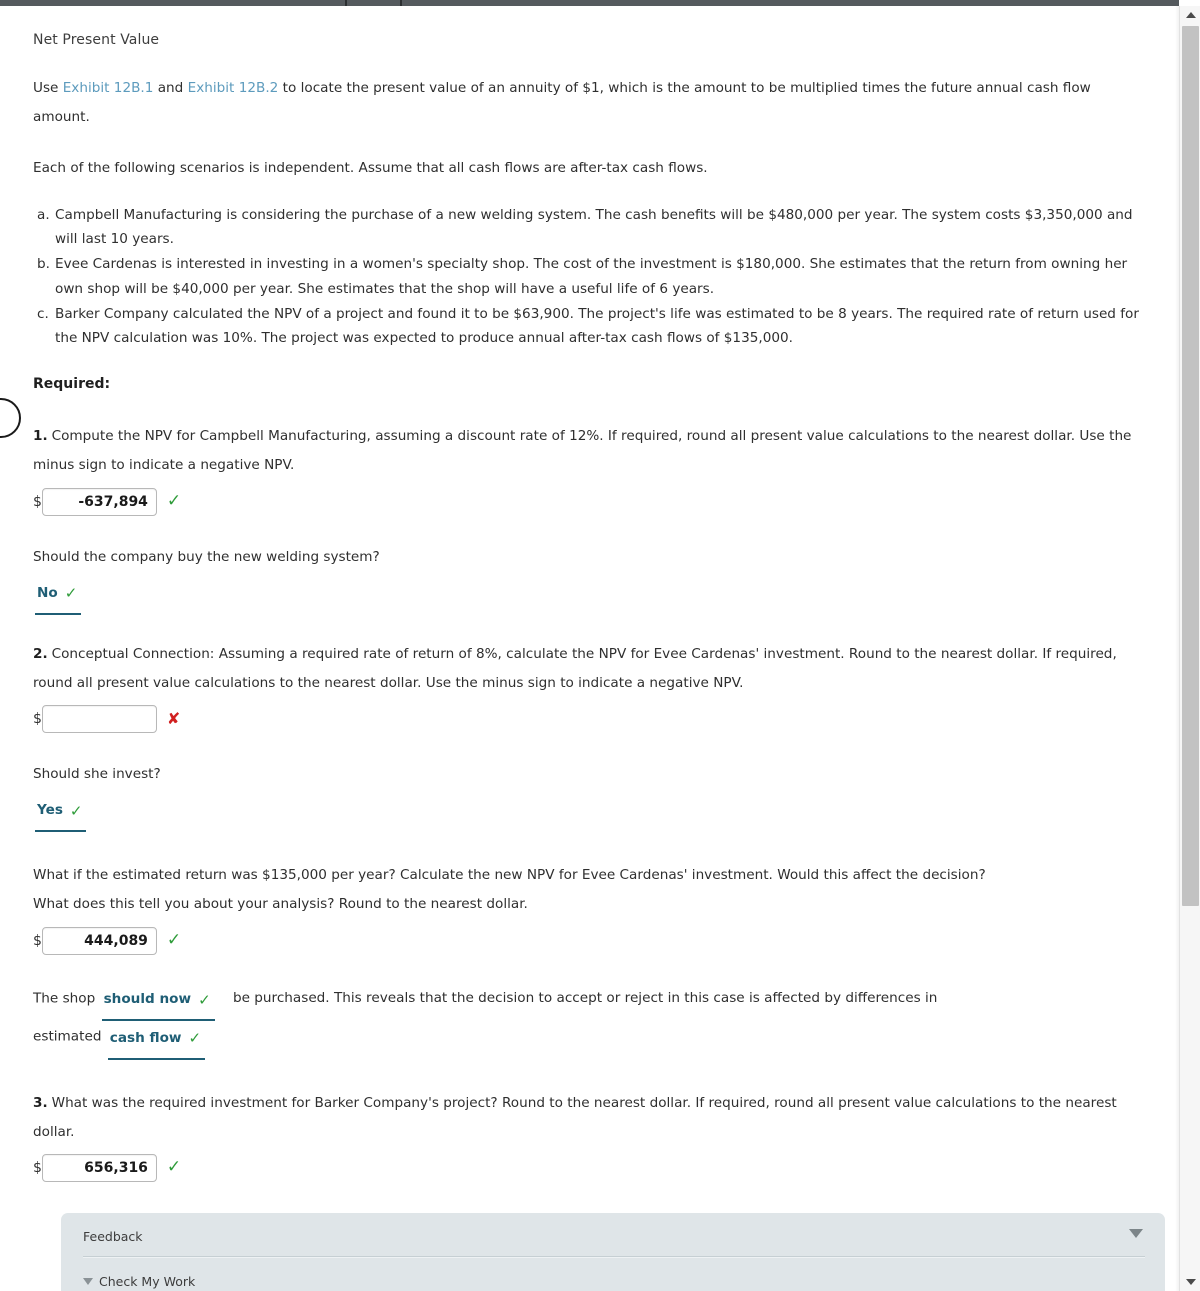  Describe the element at coordinates (47, 592) in the screenshot. I see `selected-option-label: No` at that location.